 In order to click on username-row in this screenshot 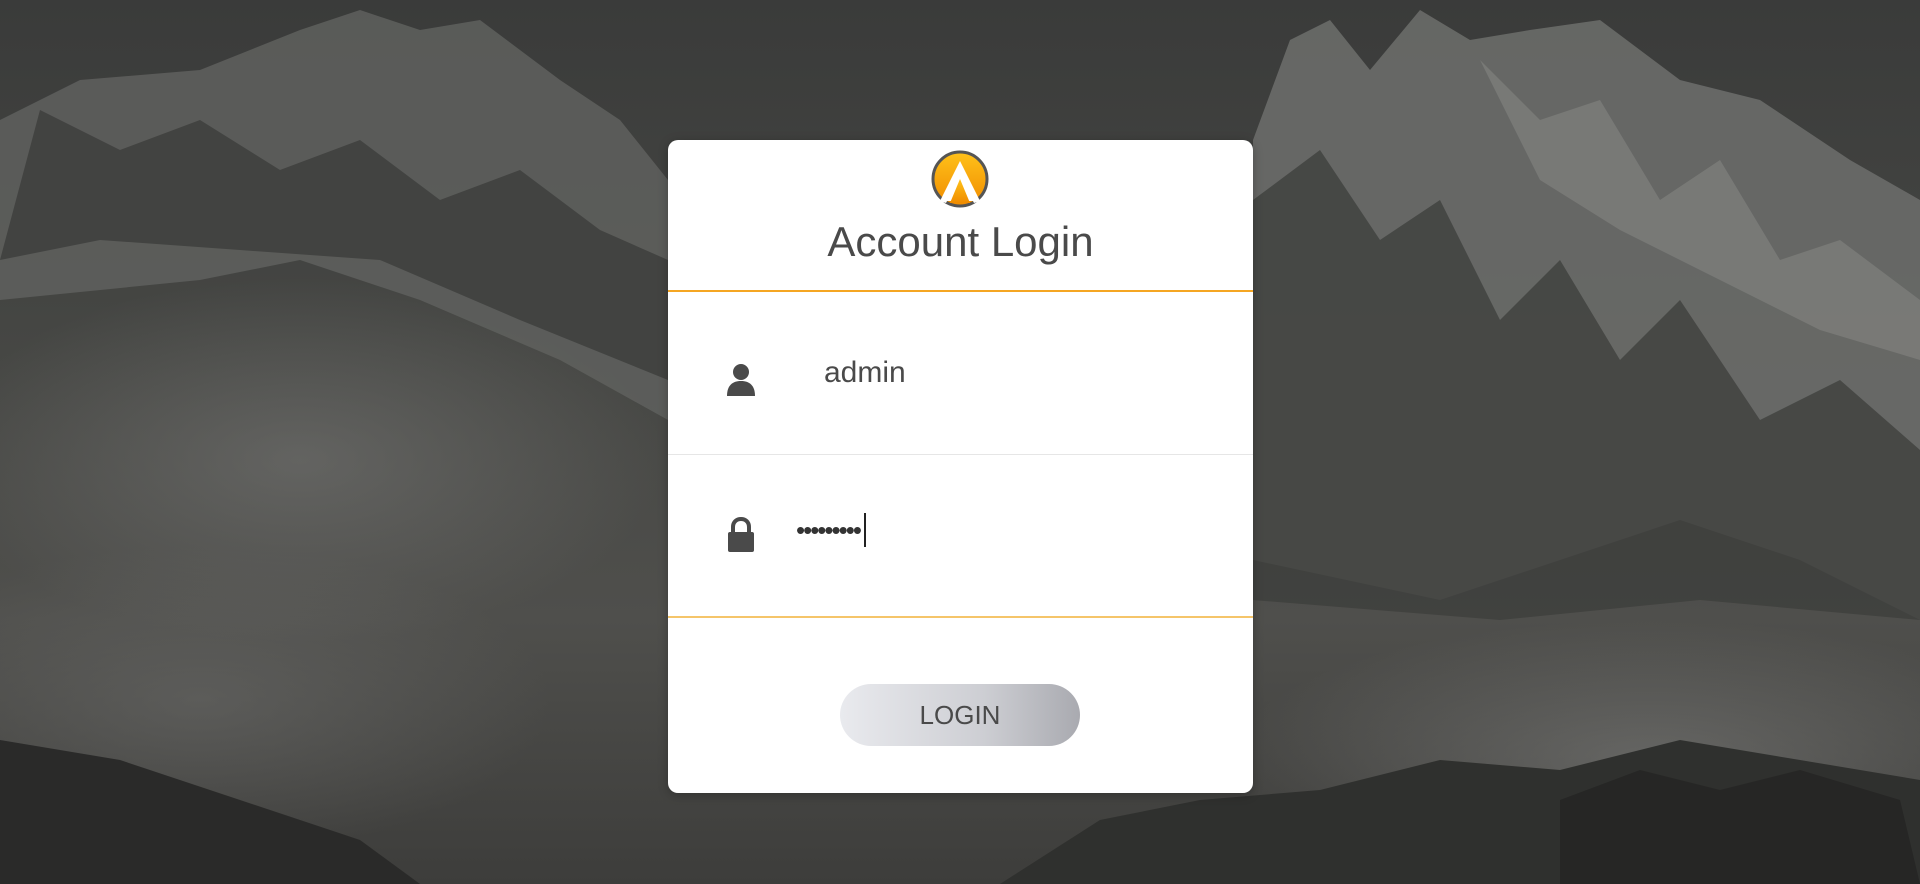, I will do `click(960, 373)`.